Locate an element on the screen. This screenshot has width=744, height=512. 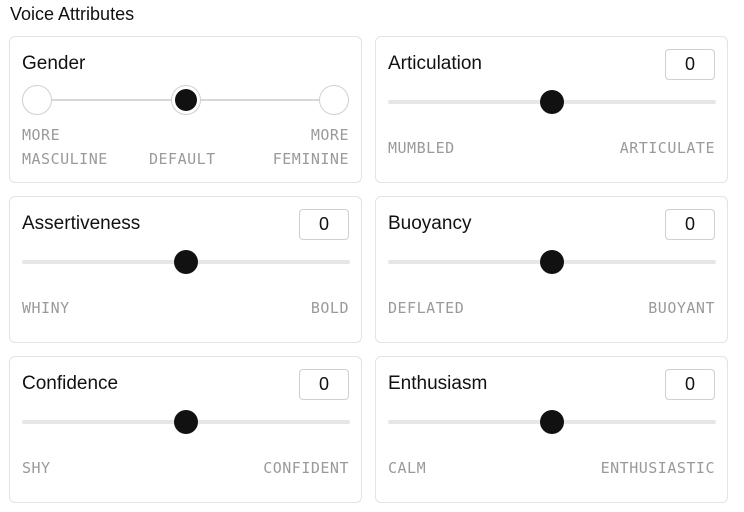
articulation-right-label: ARTICULATE is located at coordinates (667, 148).